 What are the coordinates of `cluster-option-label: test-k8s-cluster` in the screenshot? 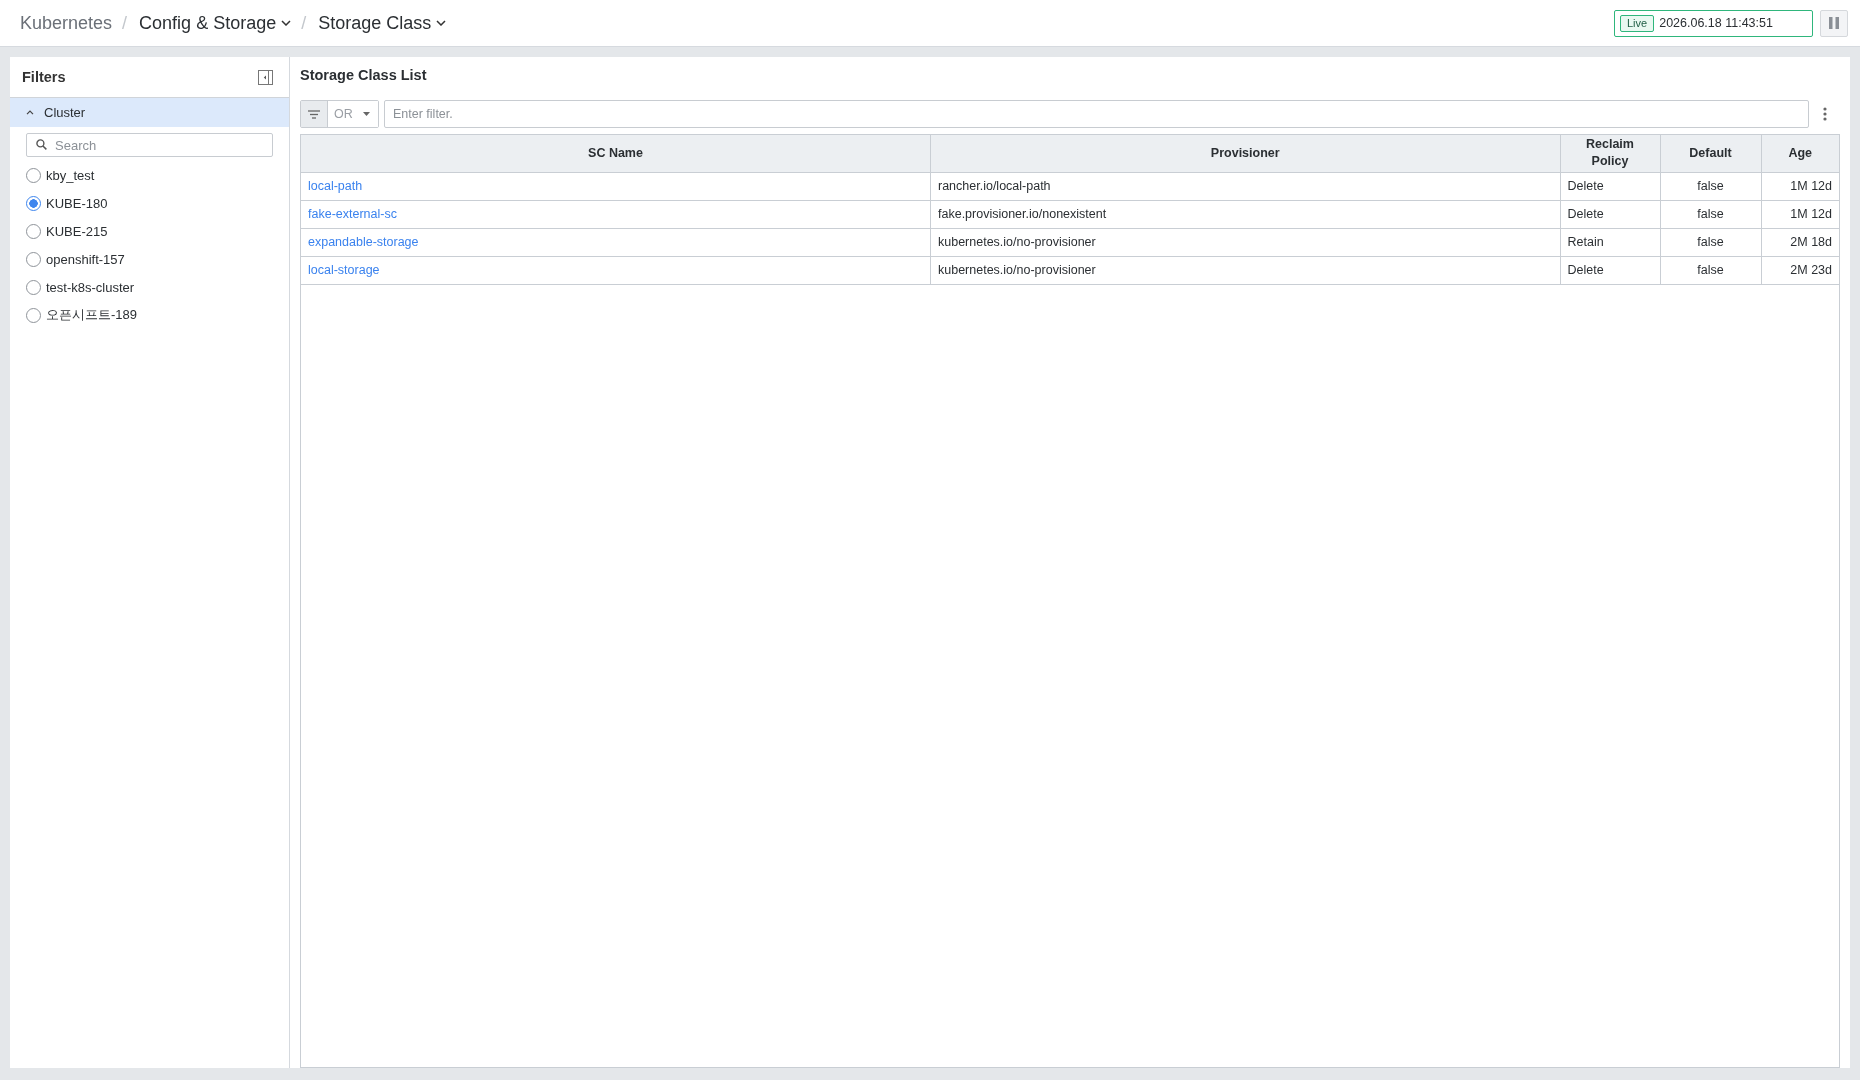 It's located at (90, 287).